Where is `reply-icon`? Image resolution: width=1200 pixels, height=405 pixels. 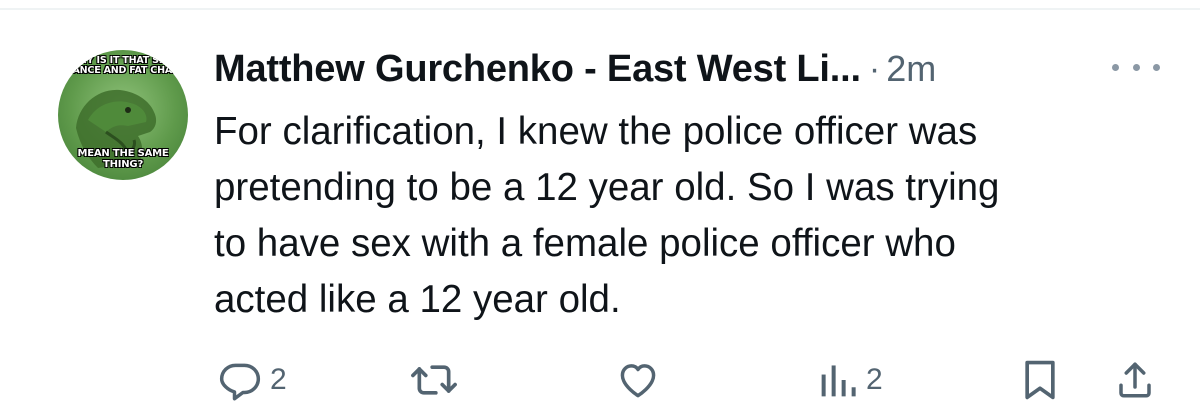 reply-icon is located at coordinates (240, 382).